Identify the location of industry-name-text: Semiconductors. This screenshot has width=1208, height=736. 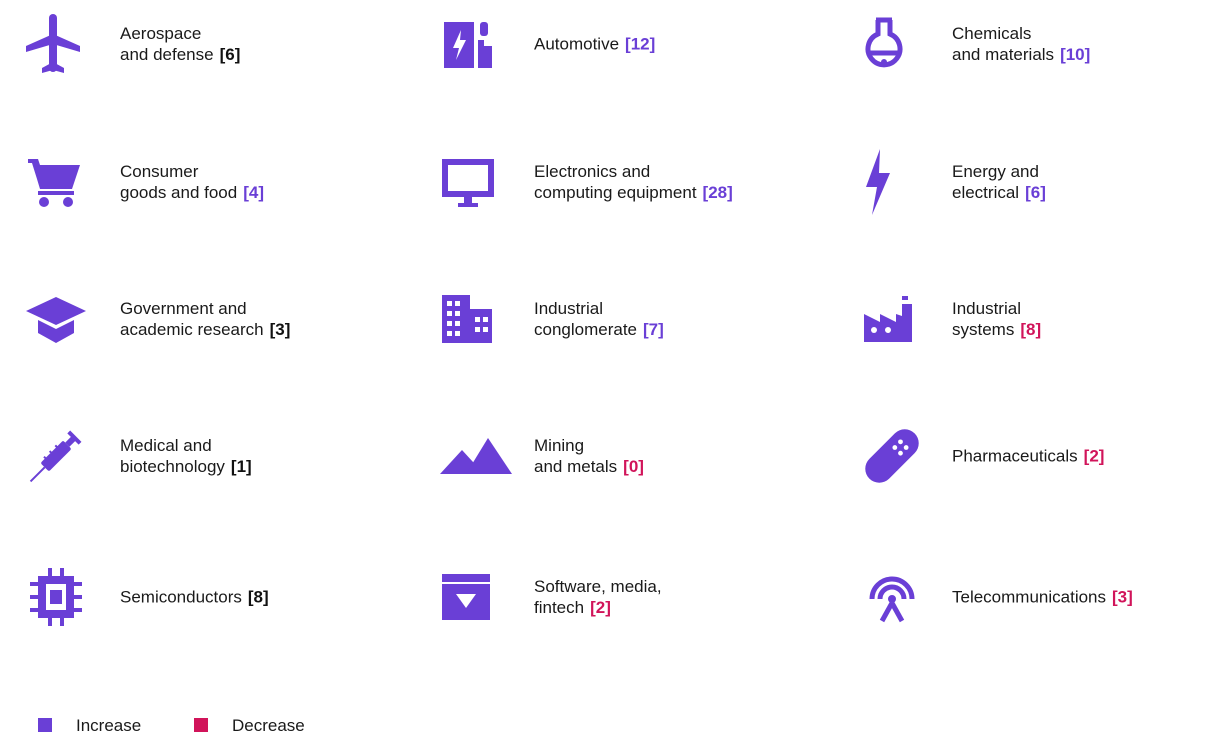
(181, 597).